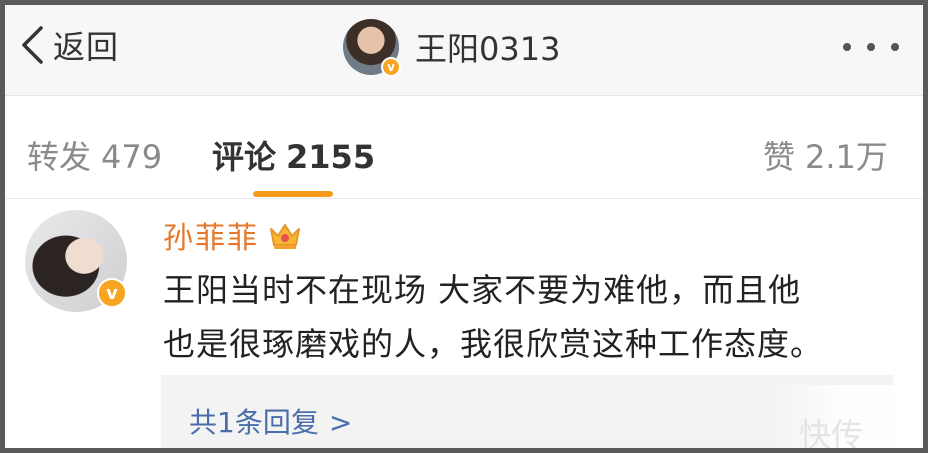 Image resolution: width=928 pixels, height=453 pixels. Describe the element at coordinates (372, 48) in the screenshot. I see `avatar: v` at that location.